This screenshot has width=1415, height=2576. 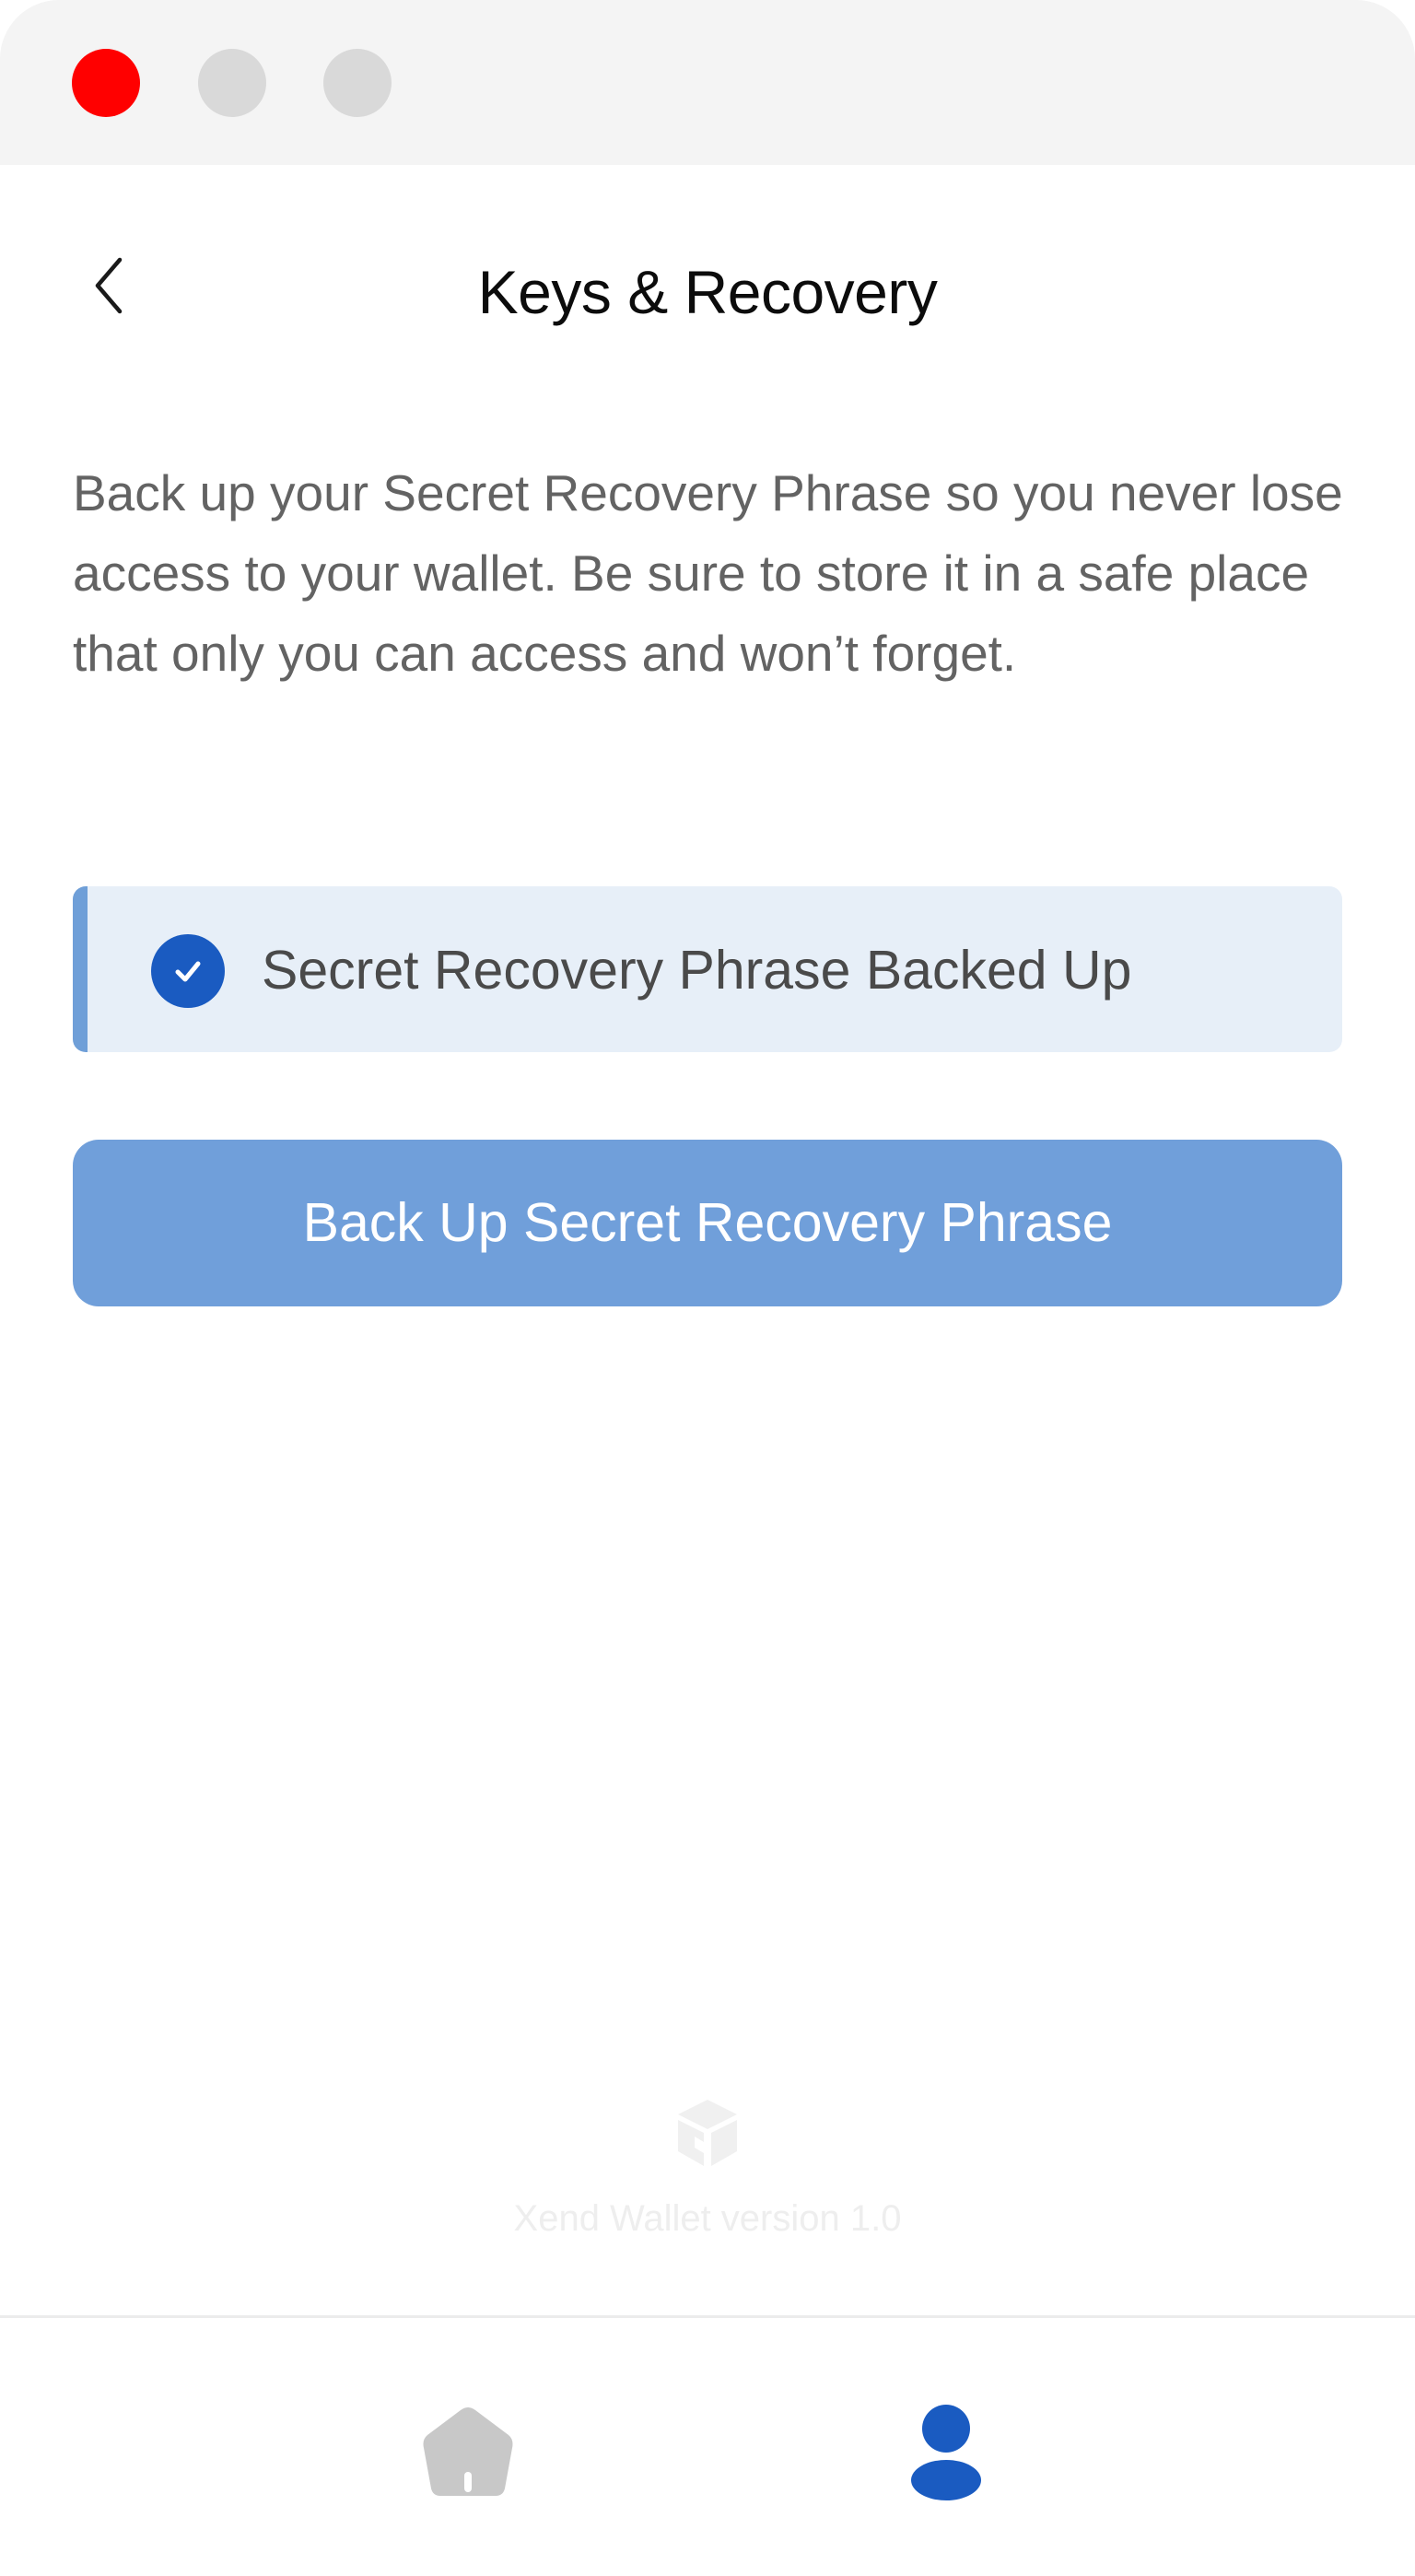 I want to click on app-version-text: Xend Wallet version 1.0, so click(x=707, y=2218).